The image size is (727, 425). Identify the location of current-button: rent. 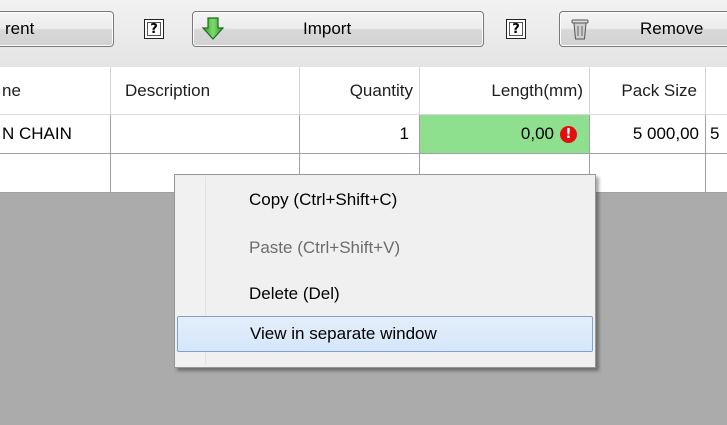
(57, 29).